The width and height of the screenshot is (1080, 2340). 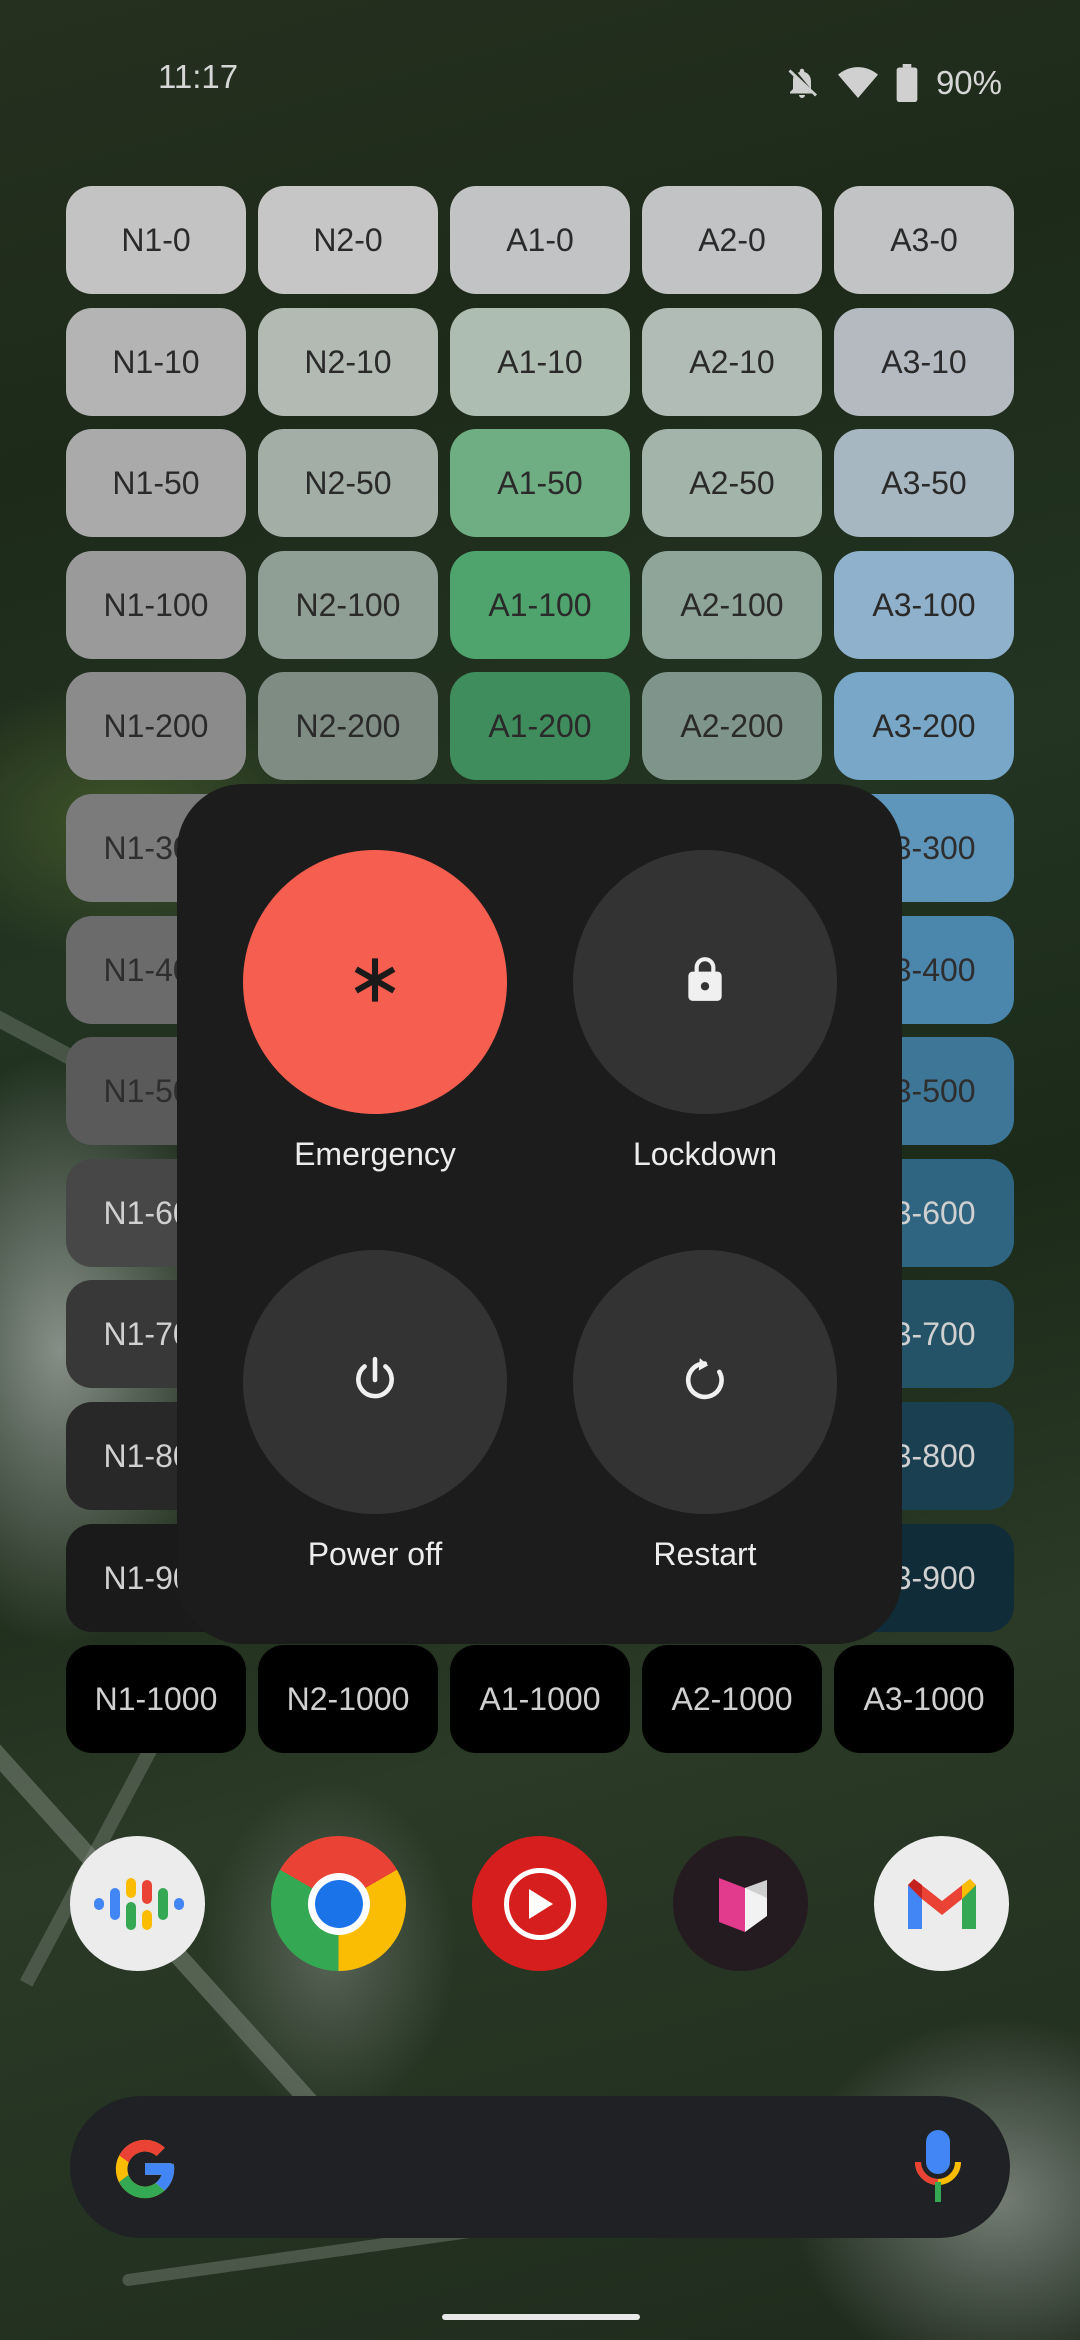 What do you see at coordinates (348, 362) in the screenshot?
I see `grid-tile: N2-10` at bounding box center [348, 362].